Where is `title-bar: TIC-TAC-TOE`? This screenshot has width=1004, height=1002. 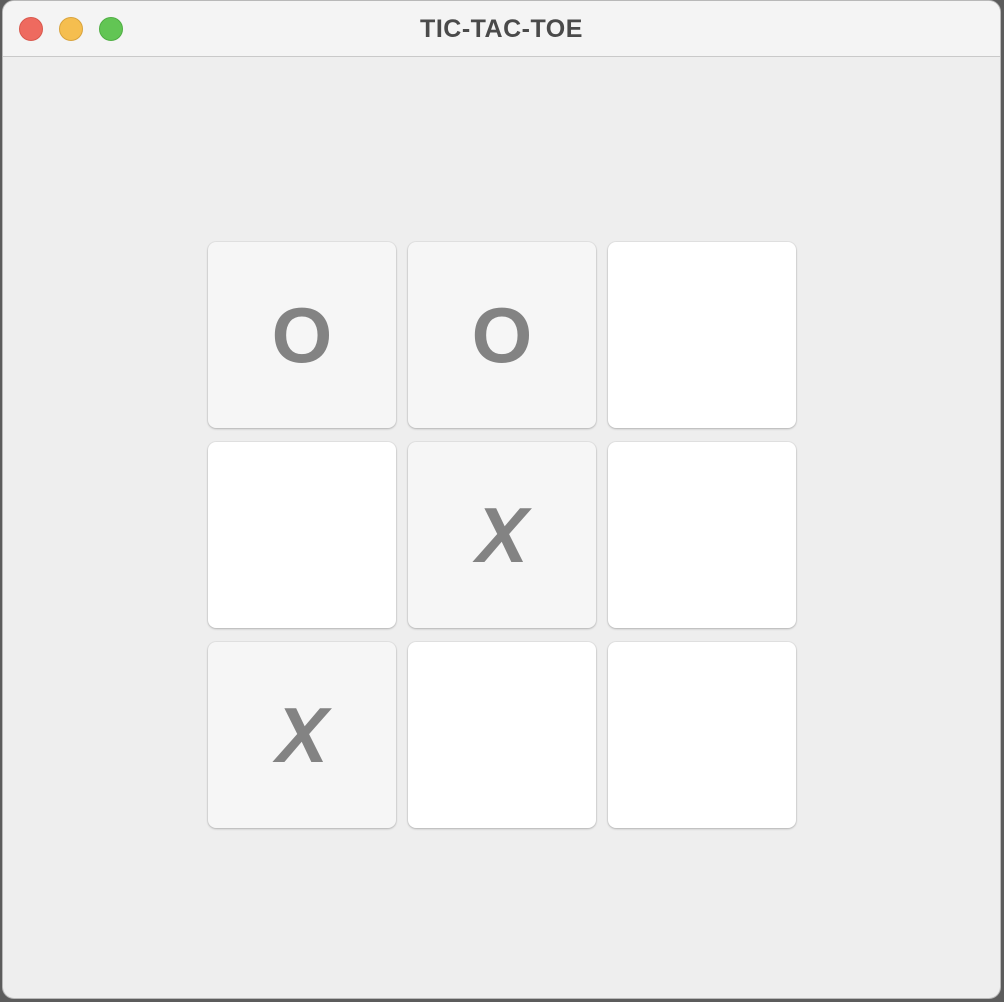 title-bar: TIC-TAC-TOE is located at coordinates (501, 29).